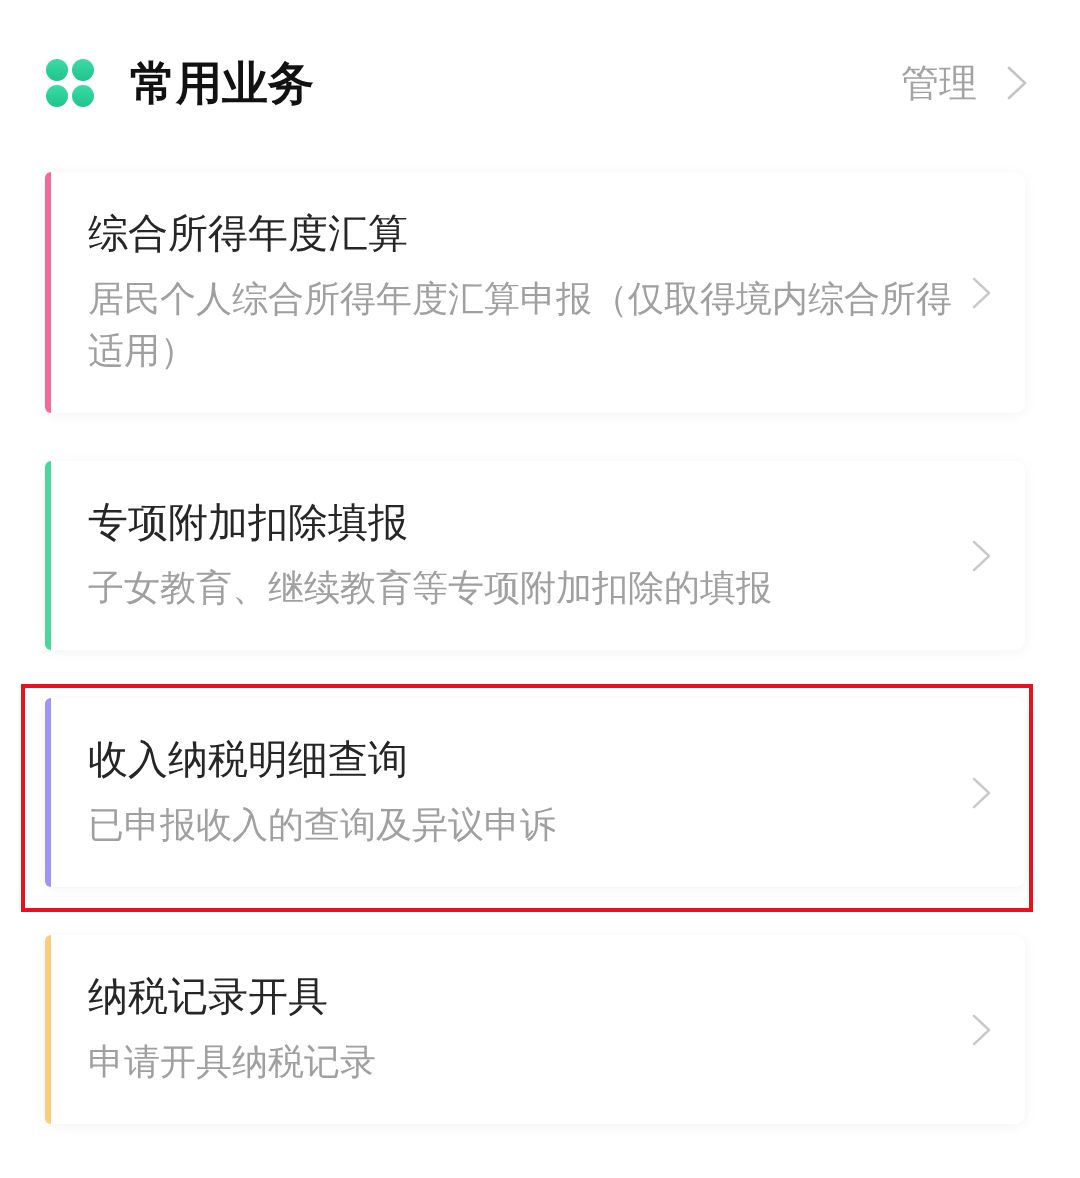  Describe the element at coordinates (208, 996) in the screenshot. I see `card-title: 纳税记录开具` at that location.